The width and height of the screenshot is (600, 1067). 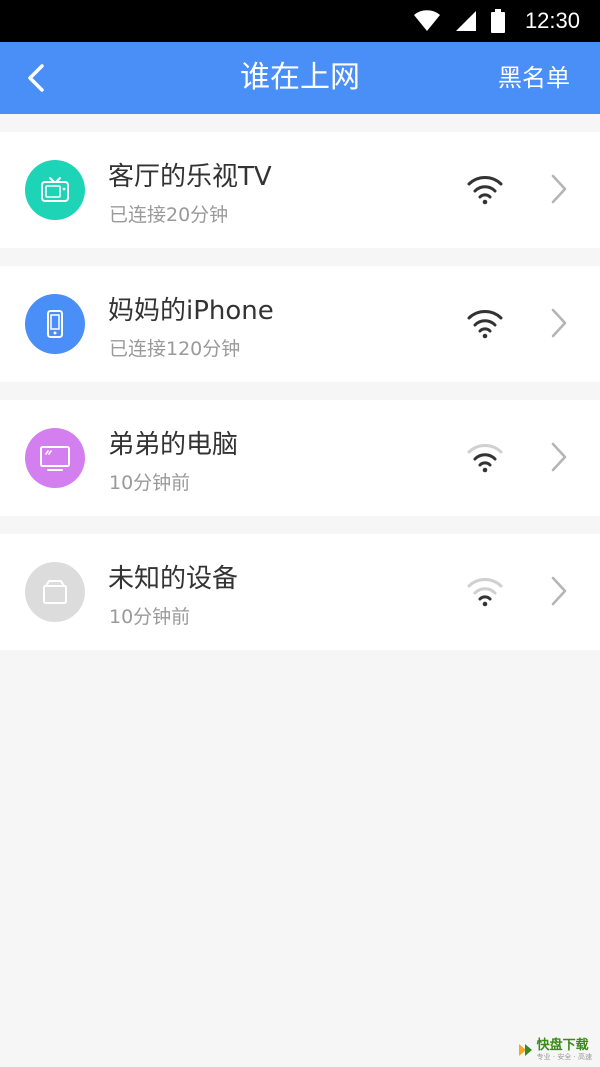 What do you see at coordinates (300, 458) in the screenshot?
I see `device-item: 弟弟的电脑 10分钟前` at bounding box center [300, 458].